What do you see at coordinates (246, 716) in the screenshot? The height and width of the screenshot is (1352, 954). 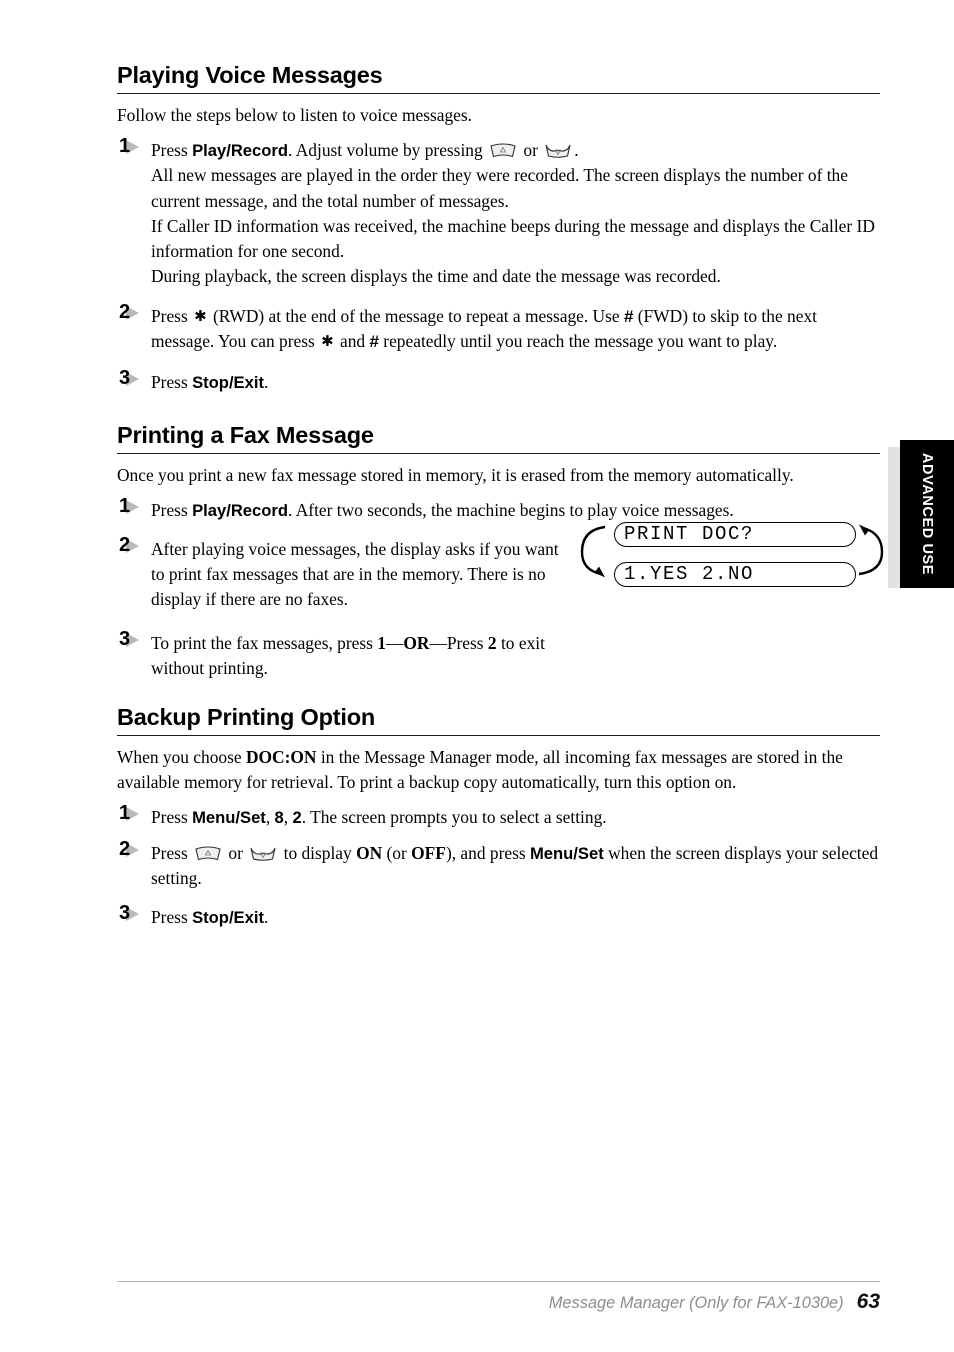 I see `section-heading: Backup Printing Option` at bounding box center [246, 716].